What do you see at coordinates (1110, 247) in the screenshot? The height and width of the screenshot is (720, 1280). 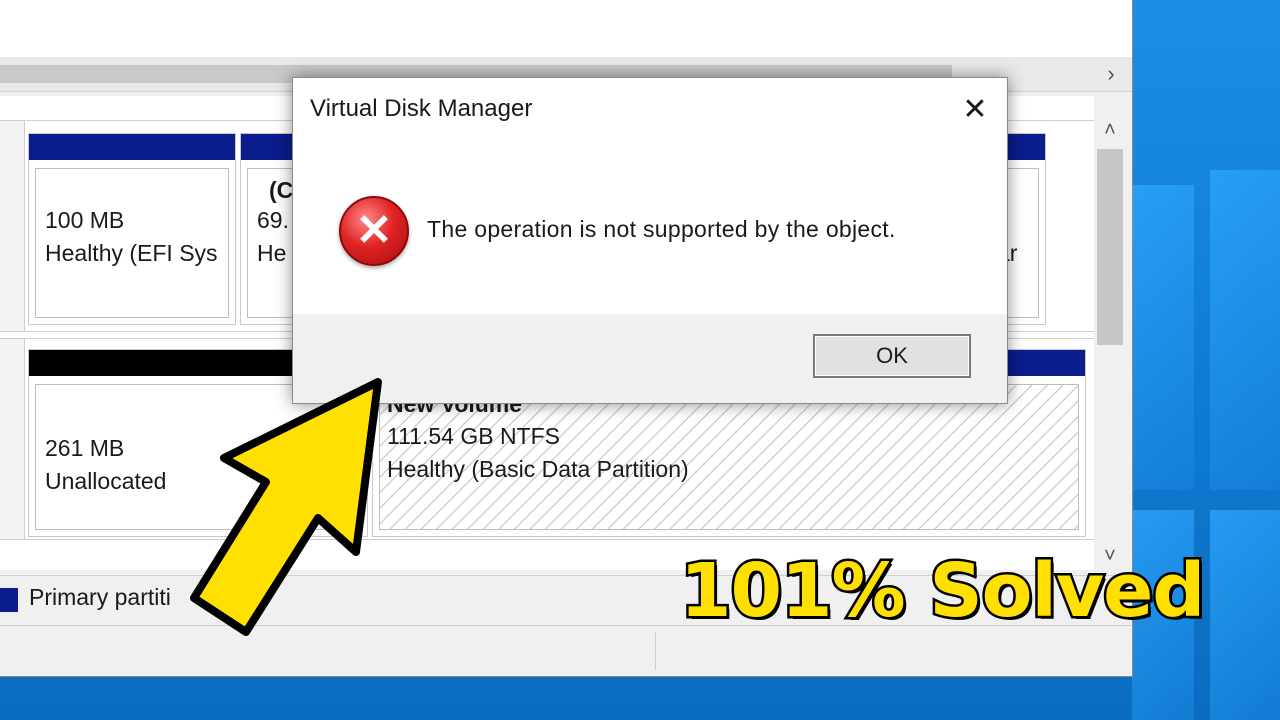 I see `scrollbar-thumb` at bounding box center [1110, 247].